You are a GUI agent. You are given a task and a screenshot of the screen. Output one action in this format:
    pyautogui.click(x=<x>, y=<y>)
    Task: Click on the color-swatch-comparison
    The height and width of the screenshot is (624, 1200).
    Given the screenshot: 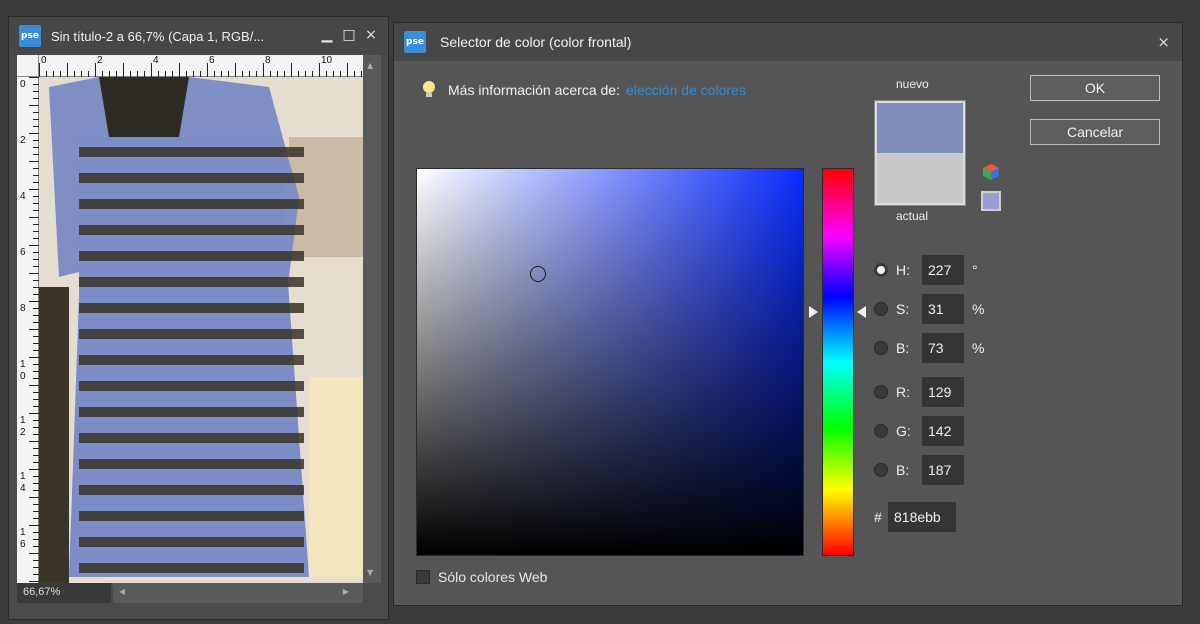 What is the action you would take?
    pyautogui.click(x=920, y=153)
    